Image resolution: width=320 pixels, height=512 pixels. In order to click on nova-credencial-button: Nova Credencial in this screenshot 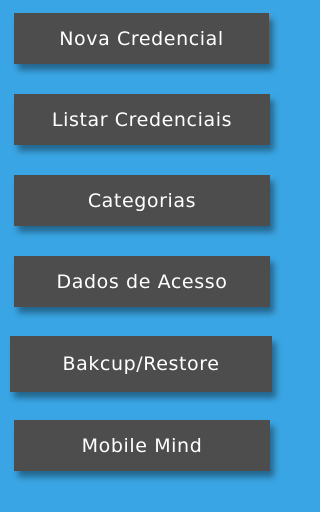, I will do `click(141, 38)`.